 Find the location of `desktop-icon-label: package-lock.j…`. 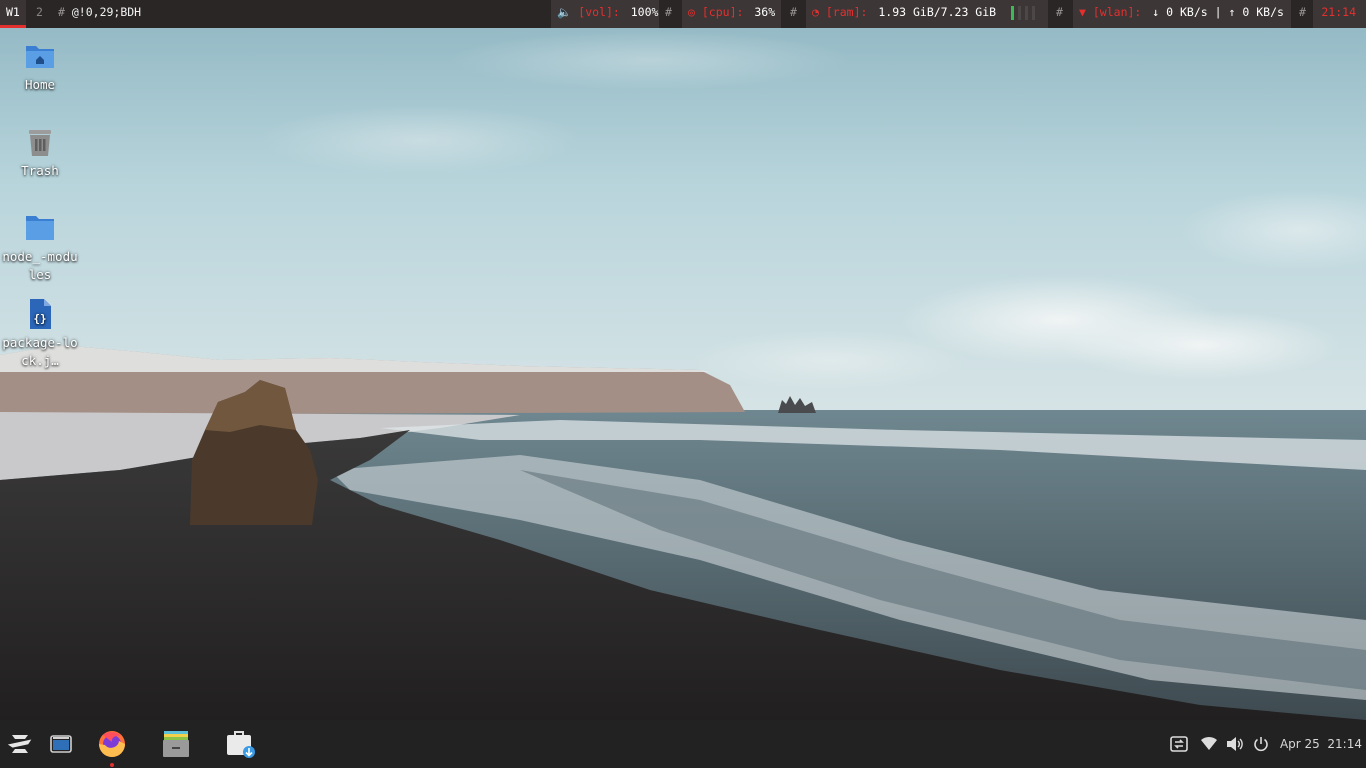

desktop-icon-label: package-lock.j… is located at coordinates (40, 351).